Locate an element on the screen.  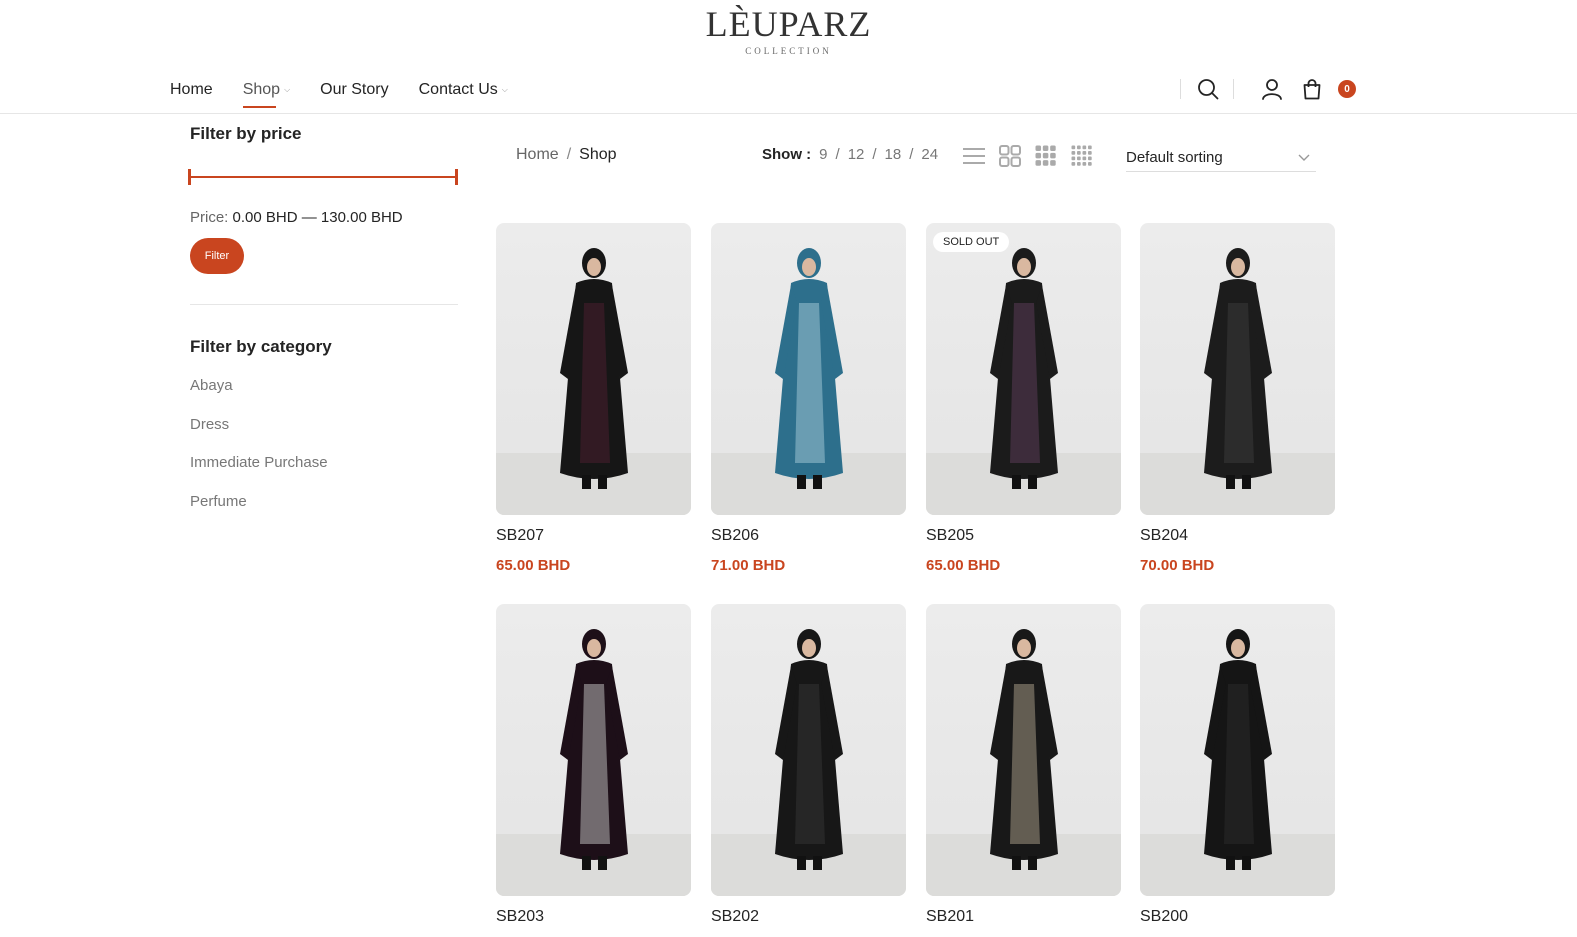
cart-icon is located at coordinates (1312, 89).